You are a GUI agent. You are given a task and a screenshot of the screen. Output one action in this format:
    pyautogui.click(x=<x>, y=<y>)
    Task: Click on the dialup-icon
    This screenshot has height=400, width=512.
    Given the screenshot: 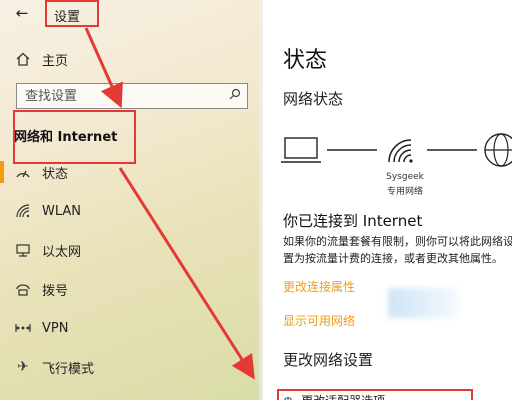 What is the action you would take?
    pyautogui.click(x=23, y=289)
    